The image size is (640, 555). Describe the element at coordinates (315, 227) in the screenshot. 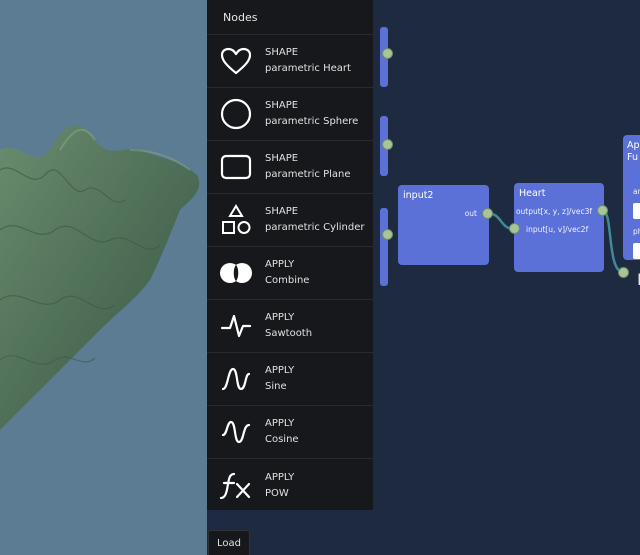

I see `library-item-name: parametric Cylinder` at that location.